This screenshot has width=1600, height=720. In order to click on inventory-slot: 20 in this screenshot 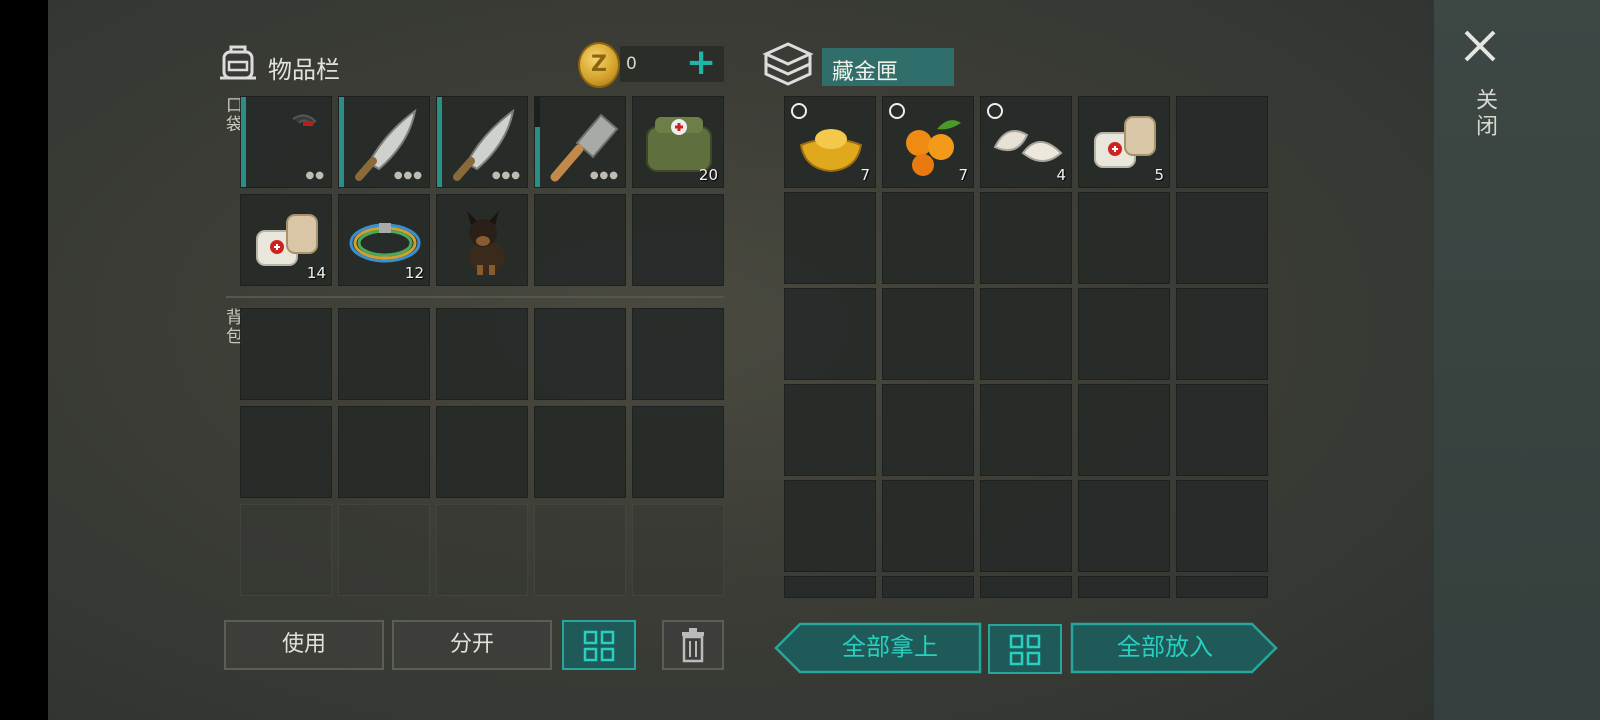, I will do `click(678, 142)`.